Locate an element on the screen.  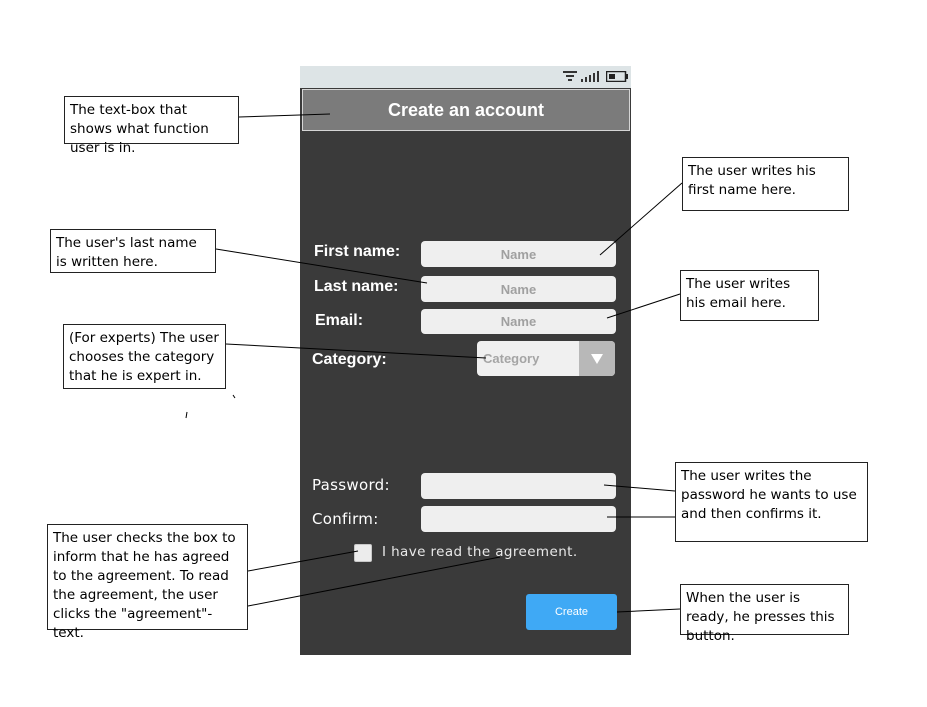
last-name-input is located at coordinates (518, 289).